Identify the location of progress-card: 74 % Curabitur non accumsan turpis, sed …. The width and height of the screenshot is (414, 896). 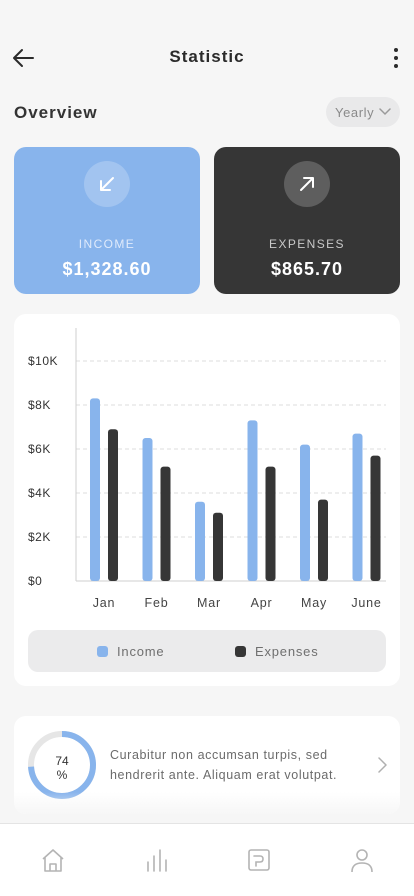
(207, 765).